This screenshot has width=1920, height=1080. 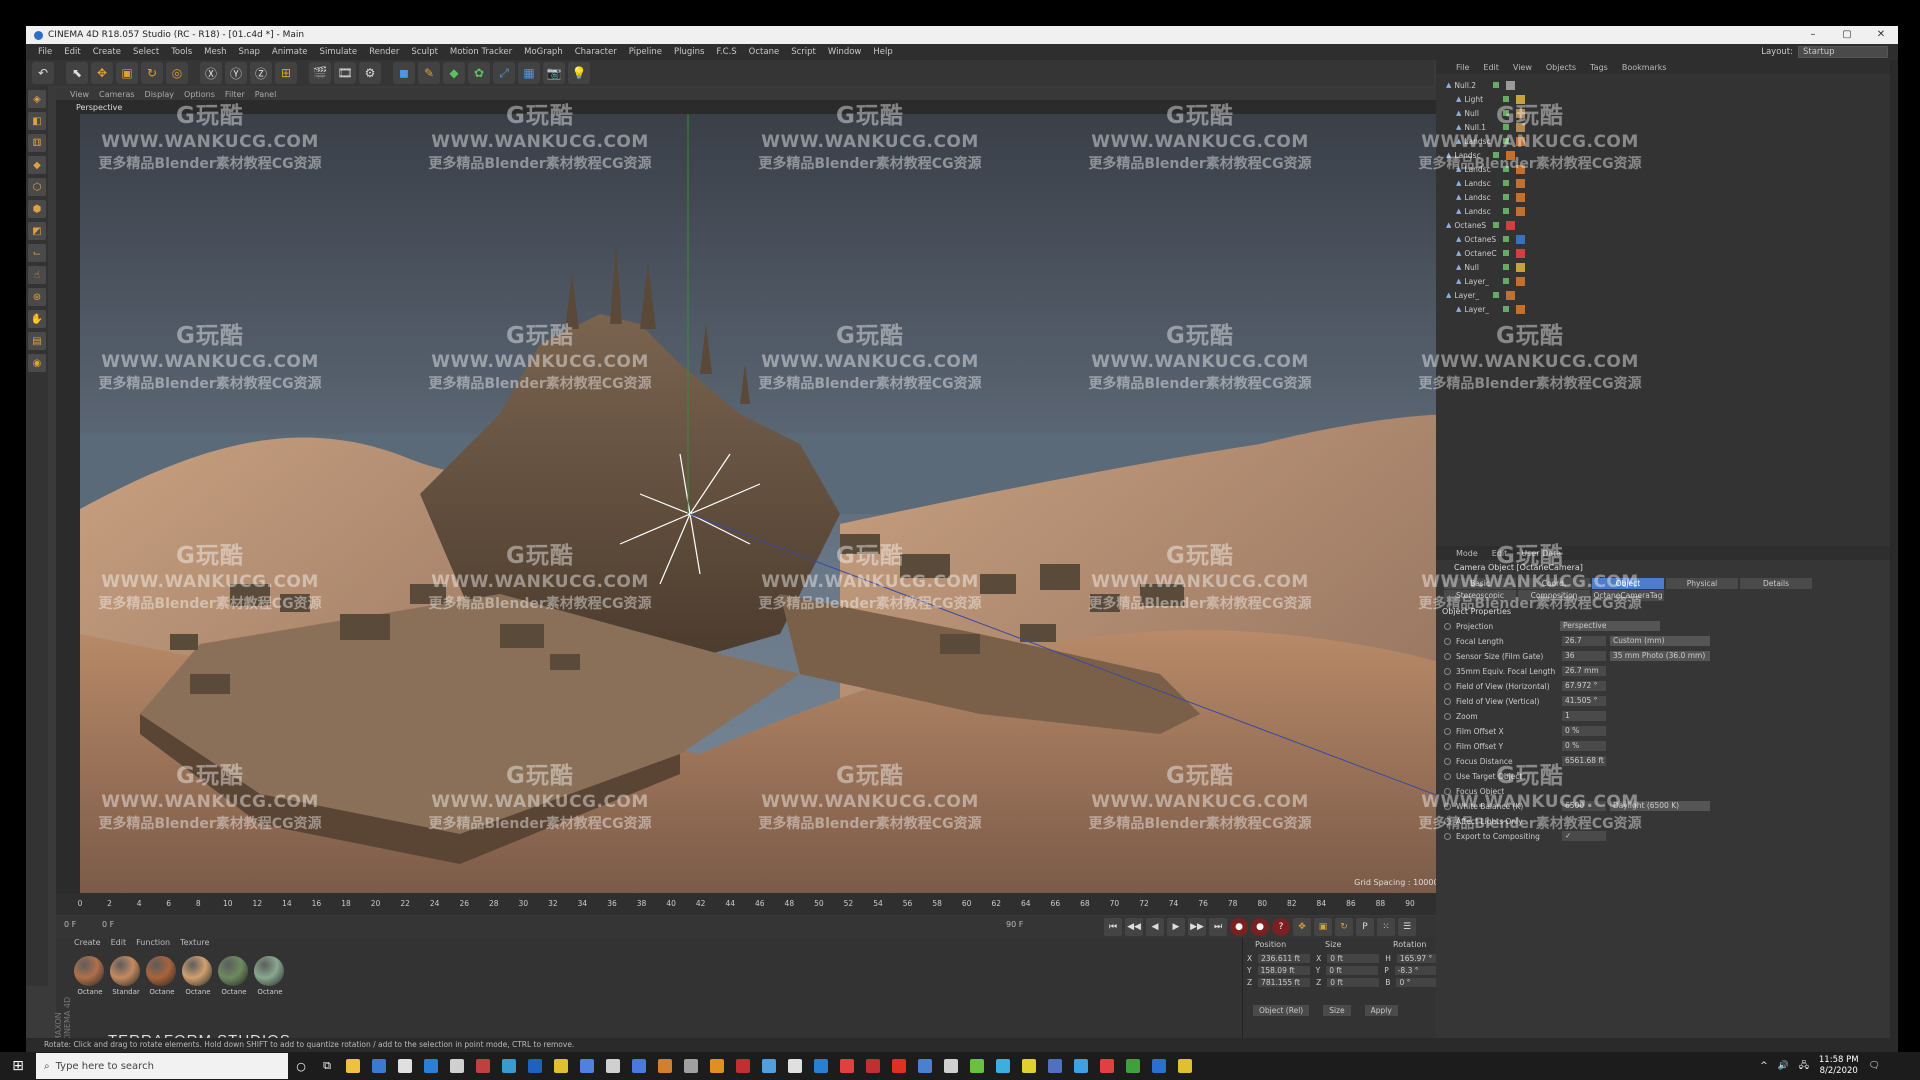 What do you see at coordinates (1284, 982) in the screenshot?
I see `position-value: 781.155 ft` at bounding box center [1284, 982].